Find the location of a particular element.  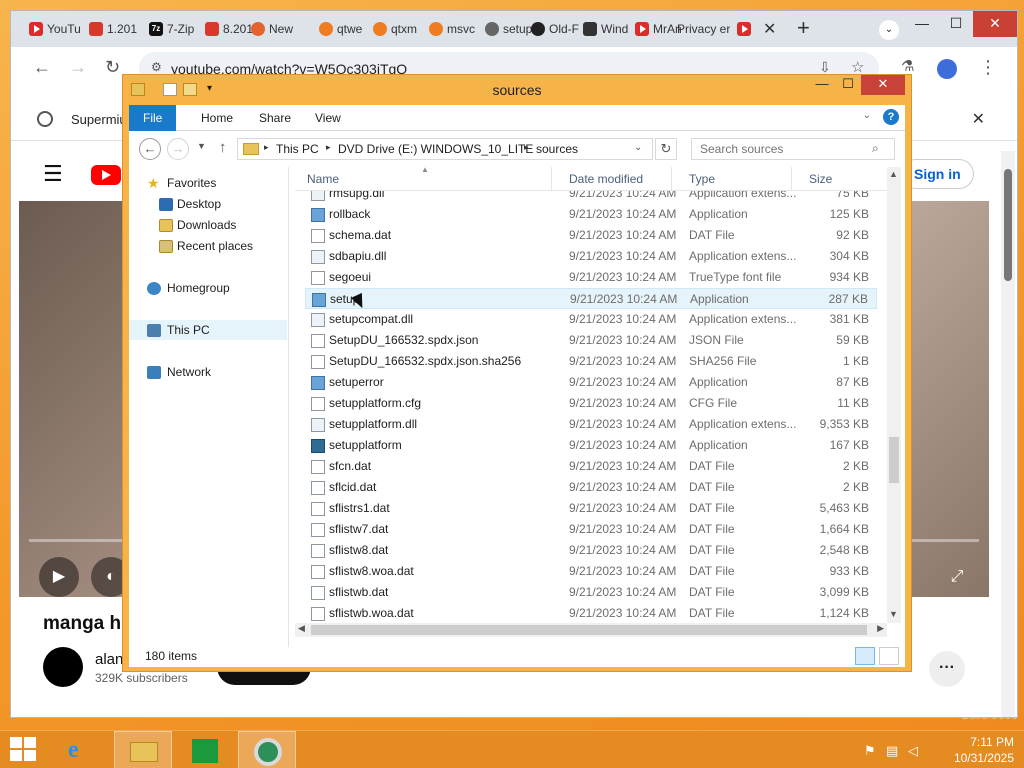

chrome-tab: qtxm is located at coordinates (395, 29).